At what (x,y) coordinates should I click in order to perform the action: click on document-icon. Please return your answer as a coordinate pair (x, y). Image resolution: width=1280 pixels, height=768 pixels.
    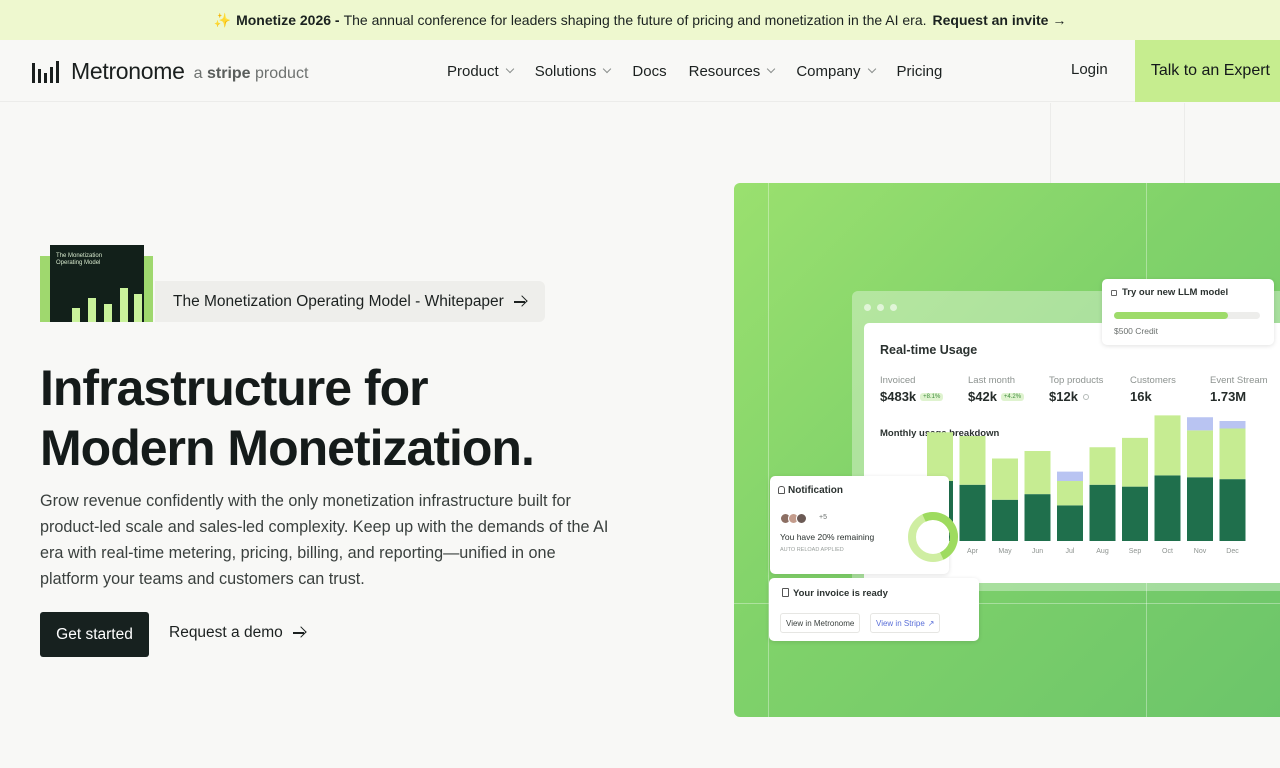
    Looking at the image, I should click on (785, 592).